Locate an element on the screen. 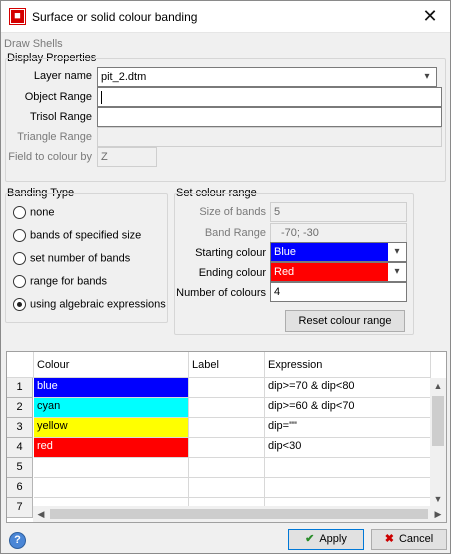  check-icon: ✔ is located at coordinates (310, 539).